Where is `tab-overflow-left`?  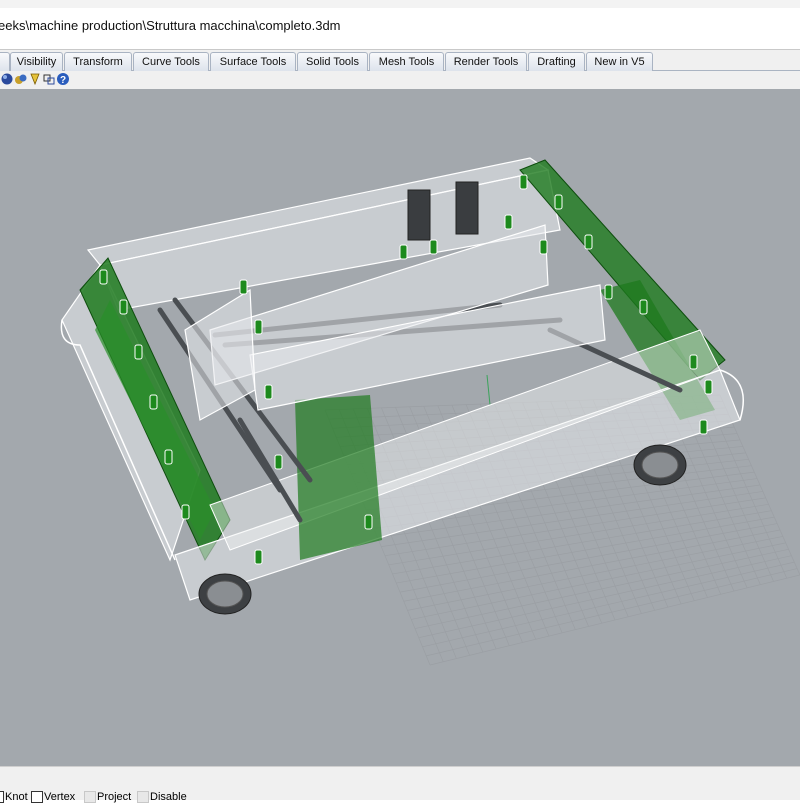
tab-overflow-left is located at coordinates (5, 61).